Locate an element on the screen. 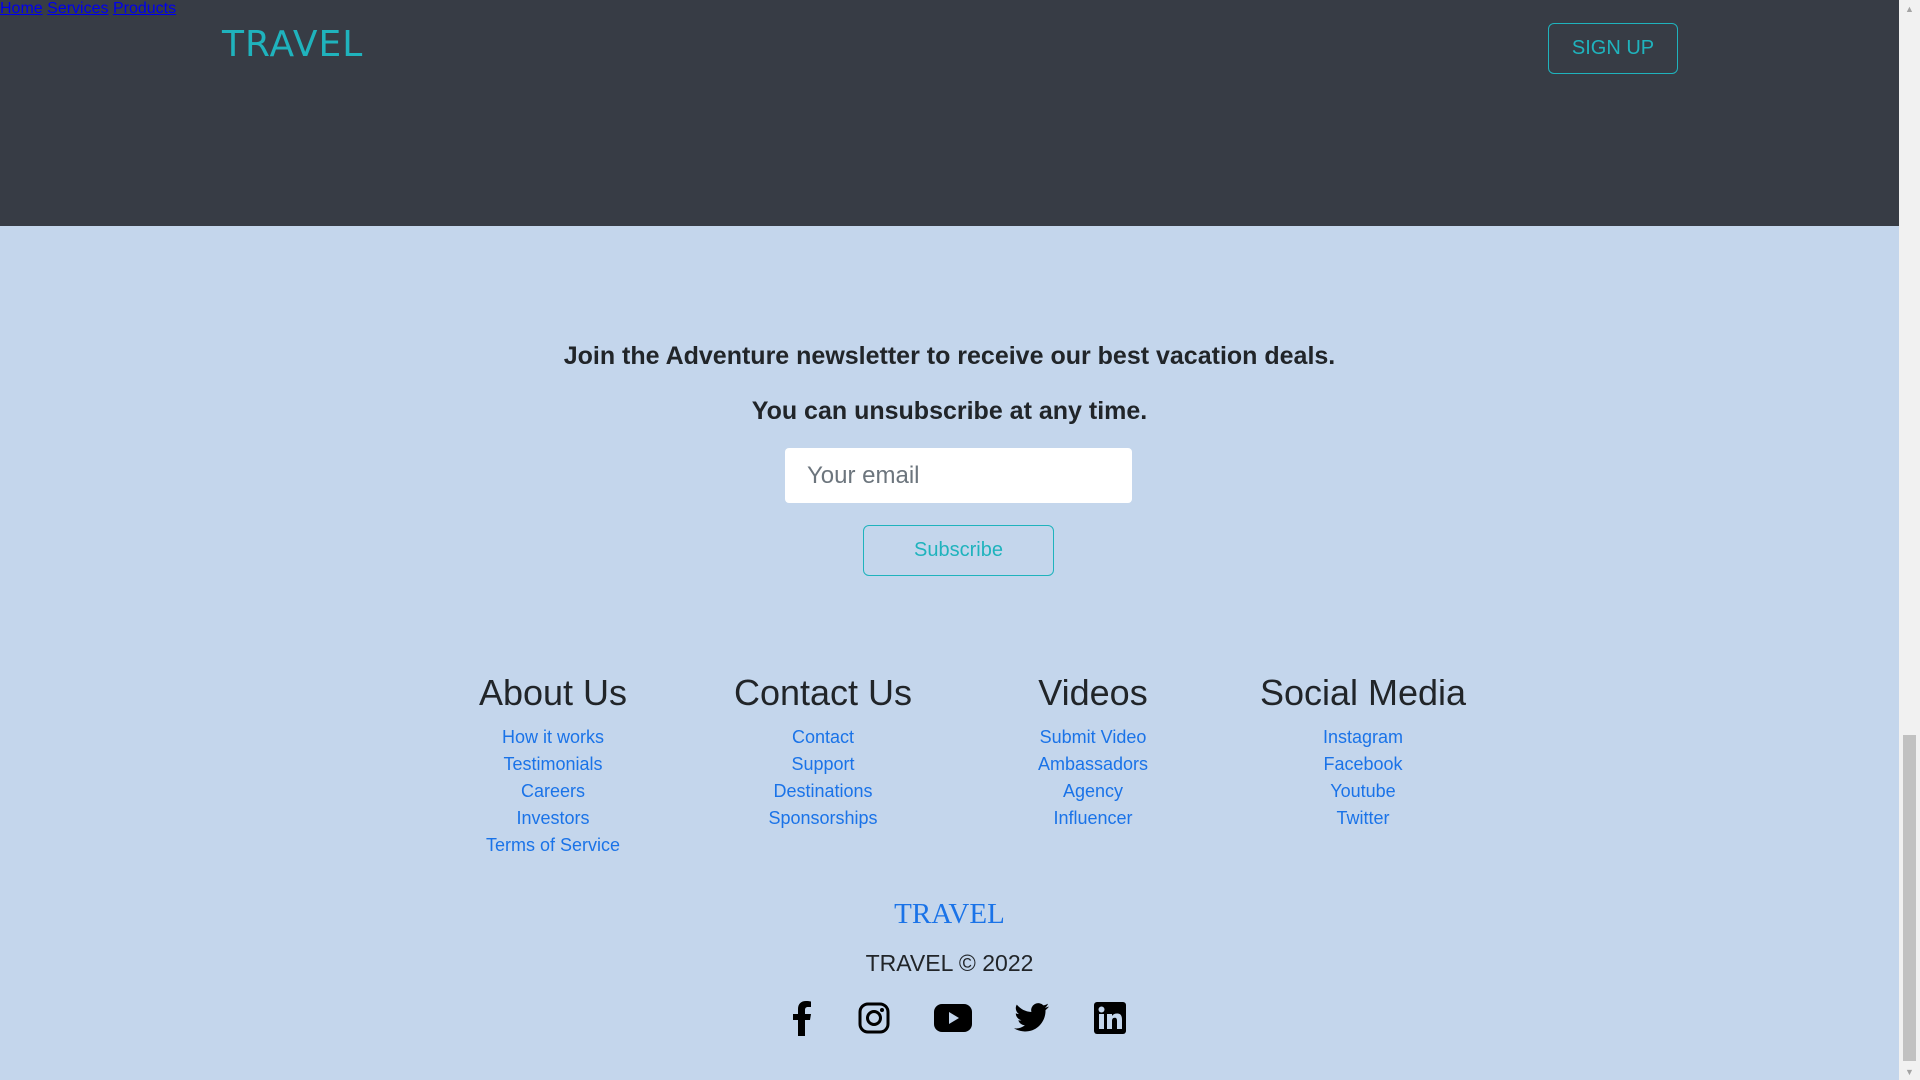 The width and height of the screenshot is (1920, 1080). footer-link: Careers is located at coordinates (553, 791).